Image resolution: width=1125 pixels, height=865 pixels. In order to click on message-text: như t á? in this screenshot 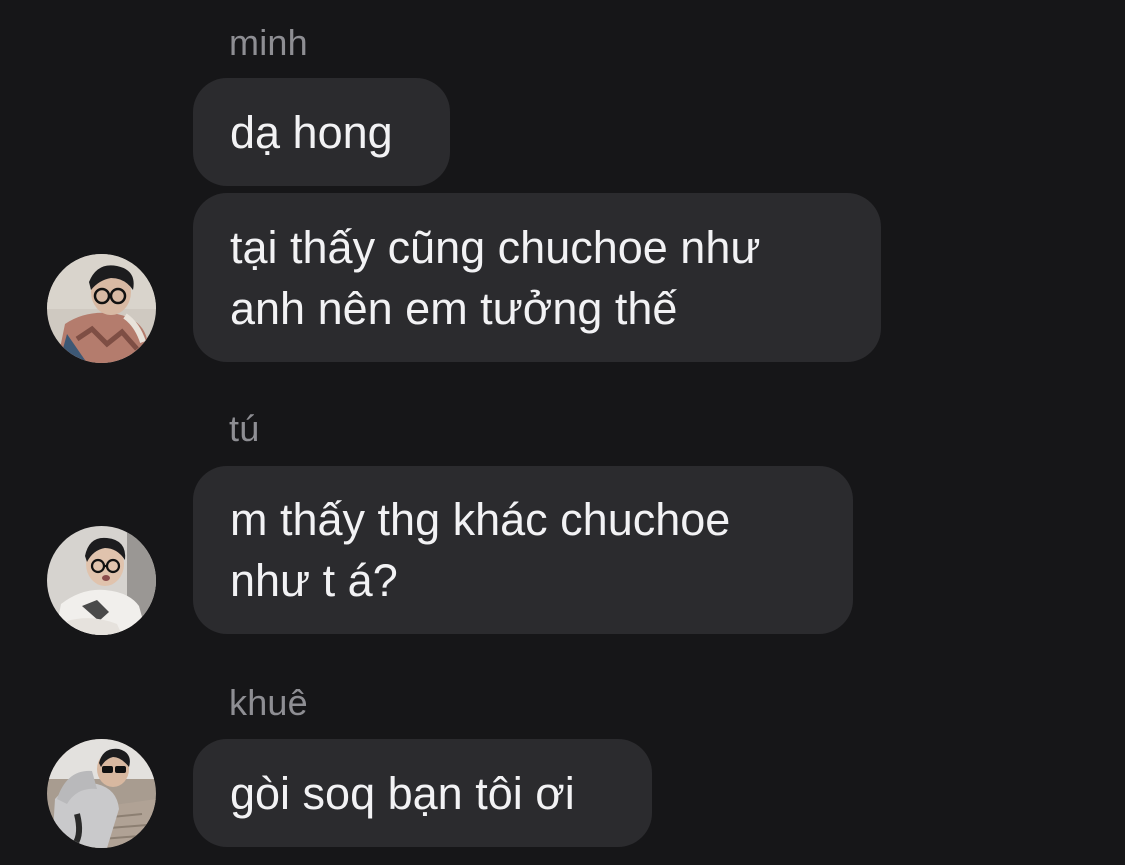, I will do `click(314, 580)`.